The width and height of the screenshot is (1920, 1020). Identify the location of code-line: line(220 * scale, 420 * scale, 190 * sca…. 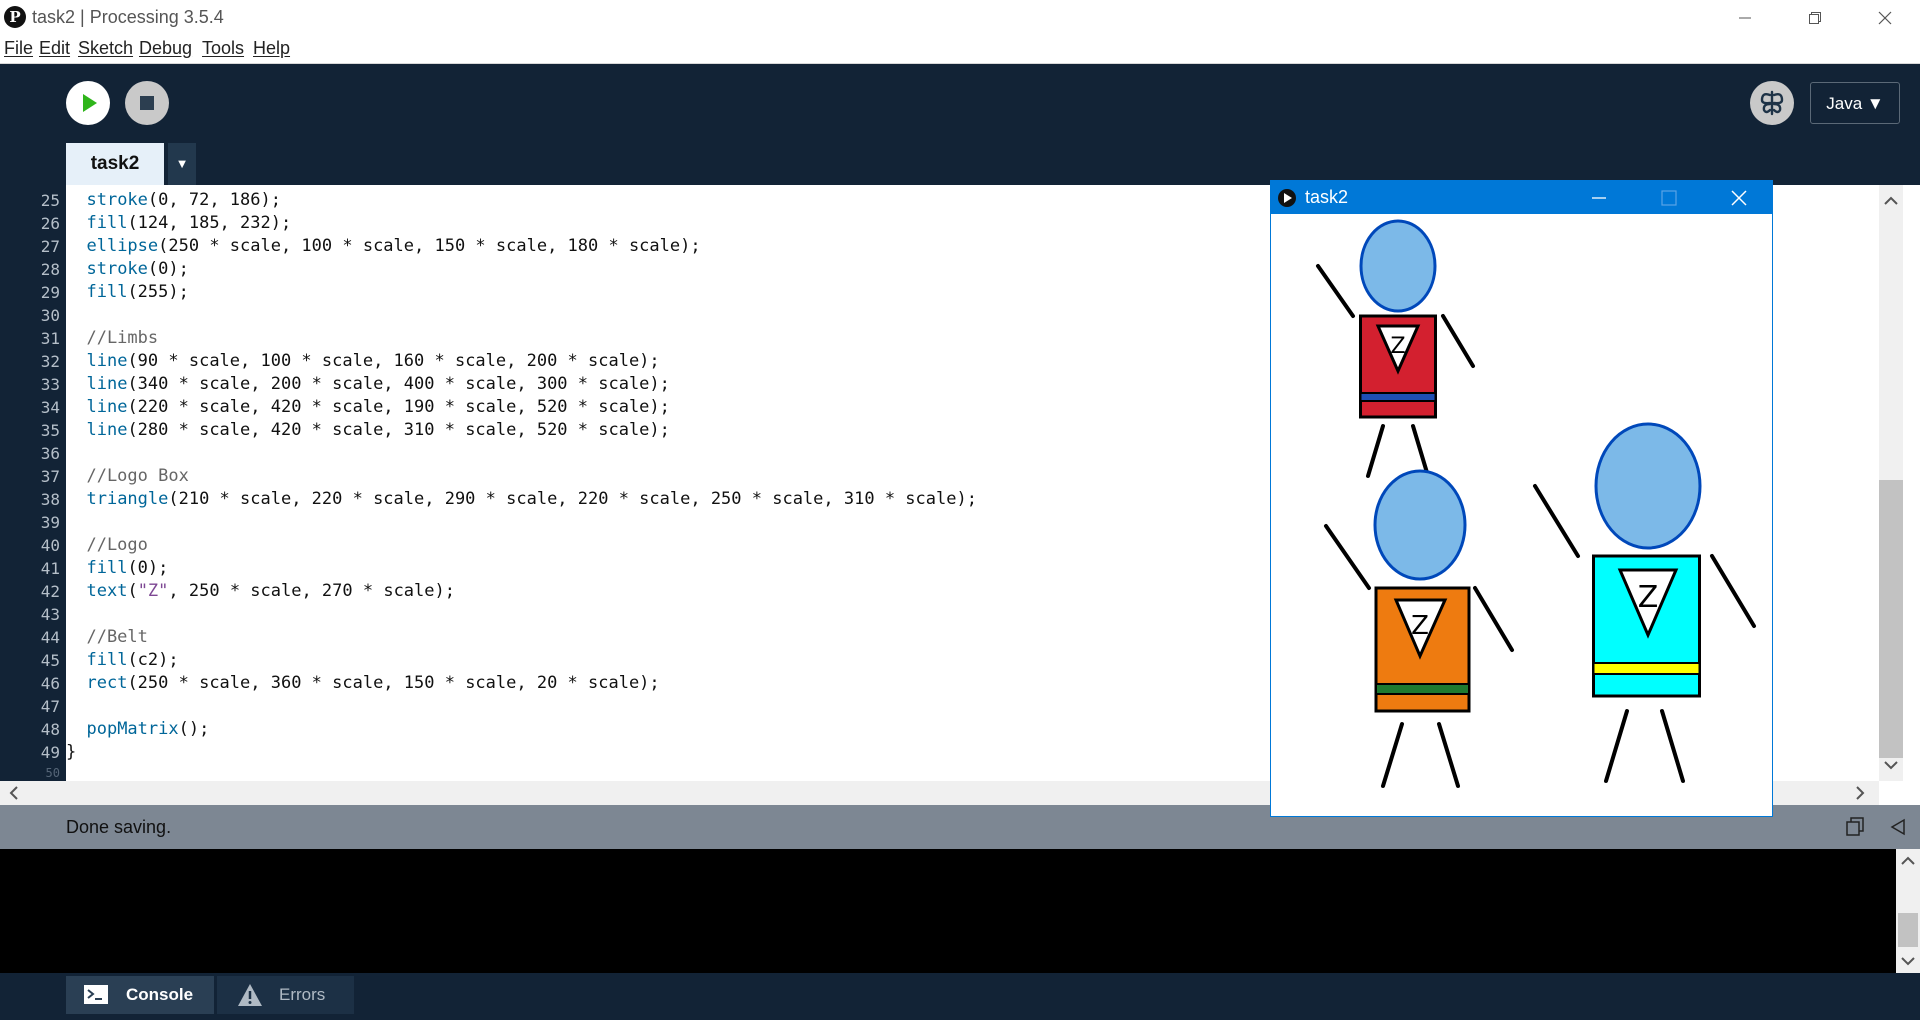
(367, 407).